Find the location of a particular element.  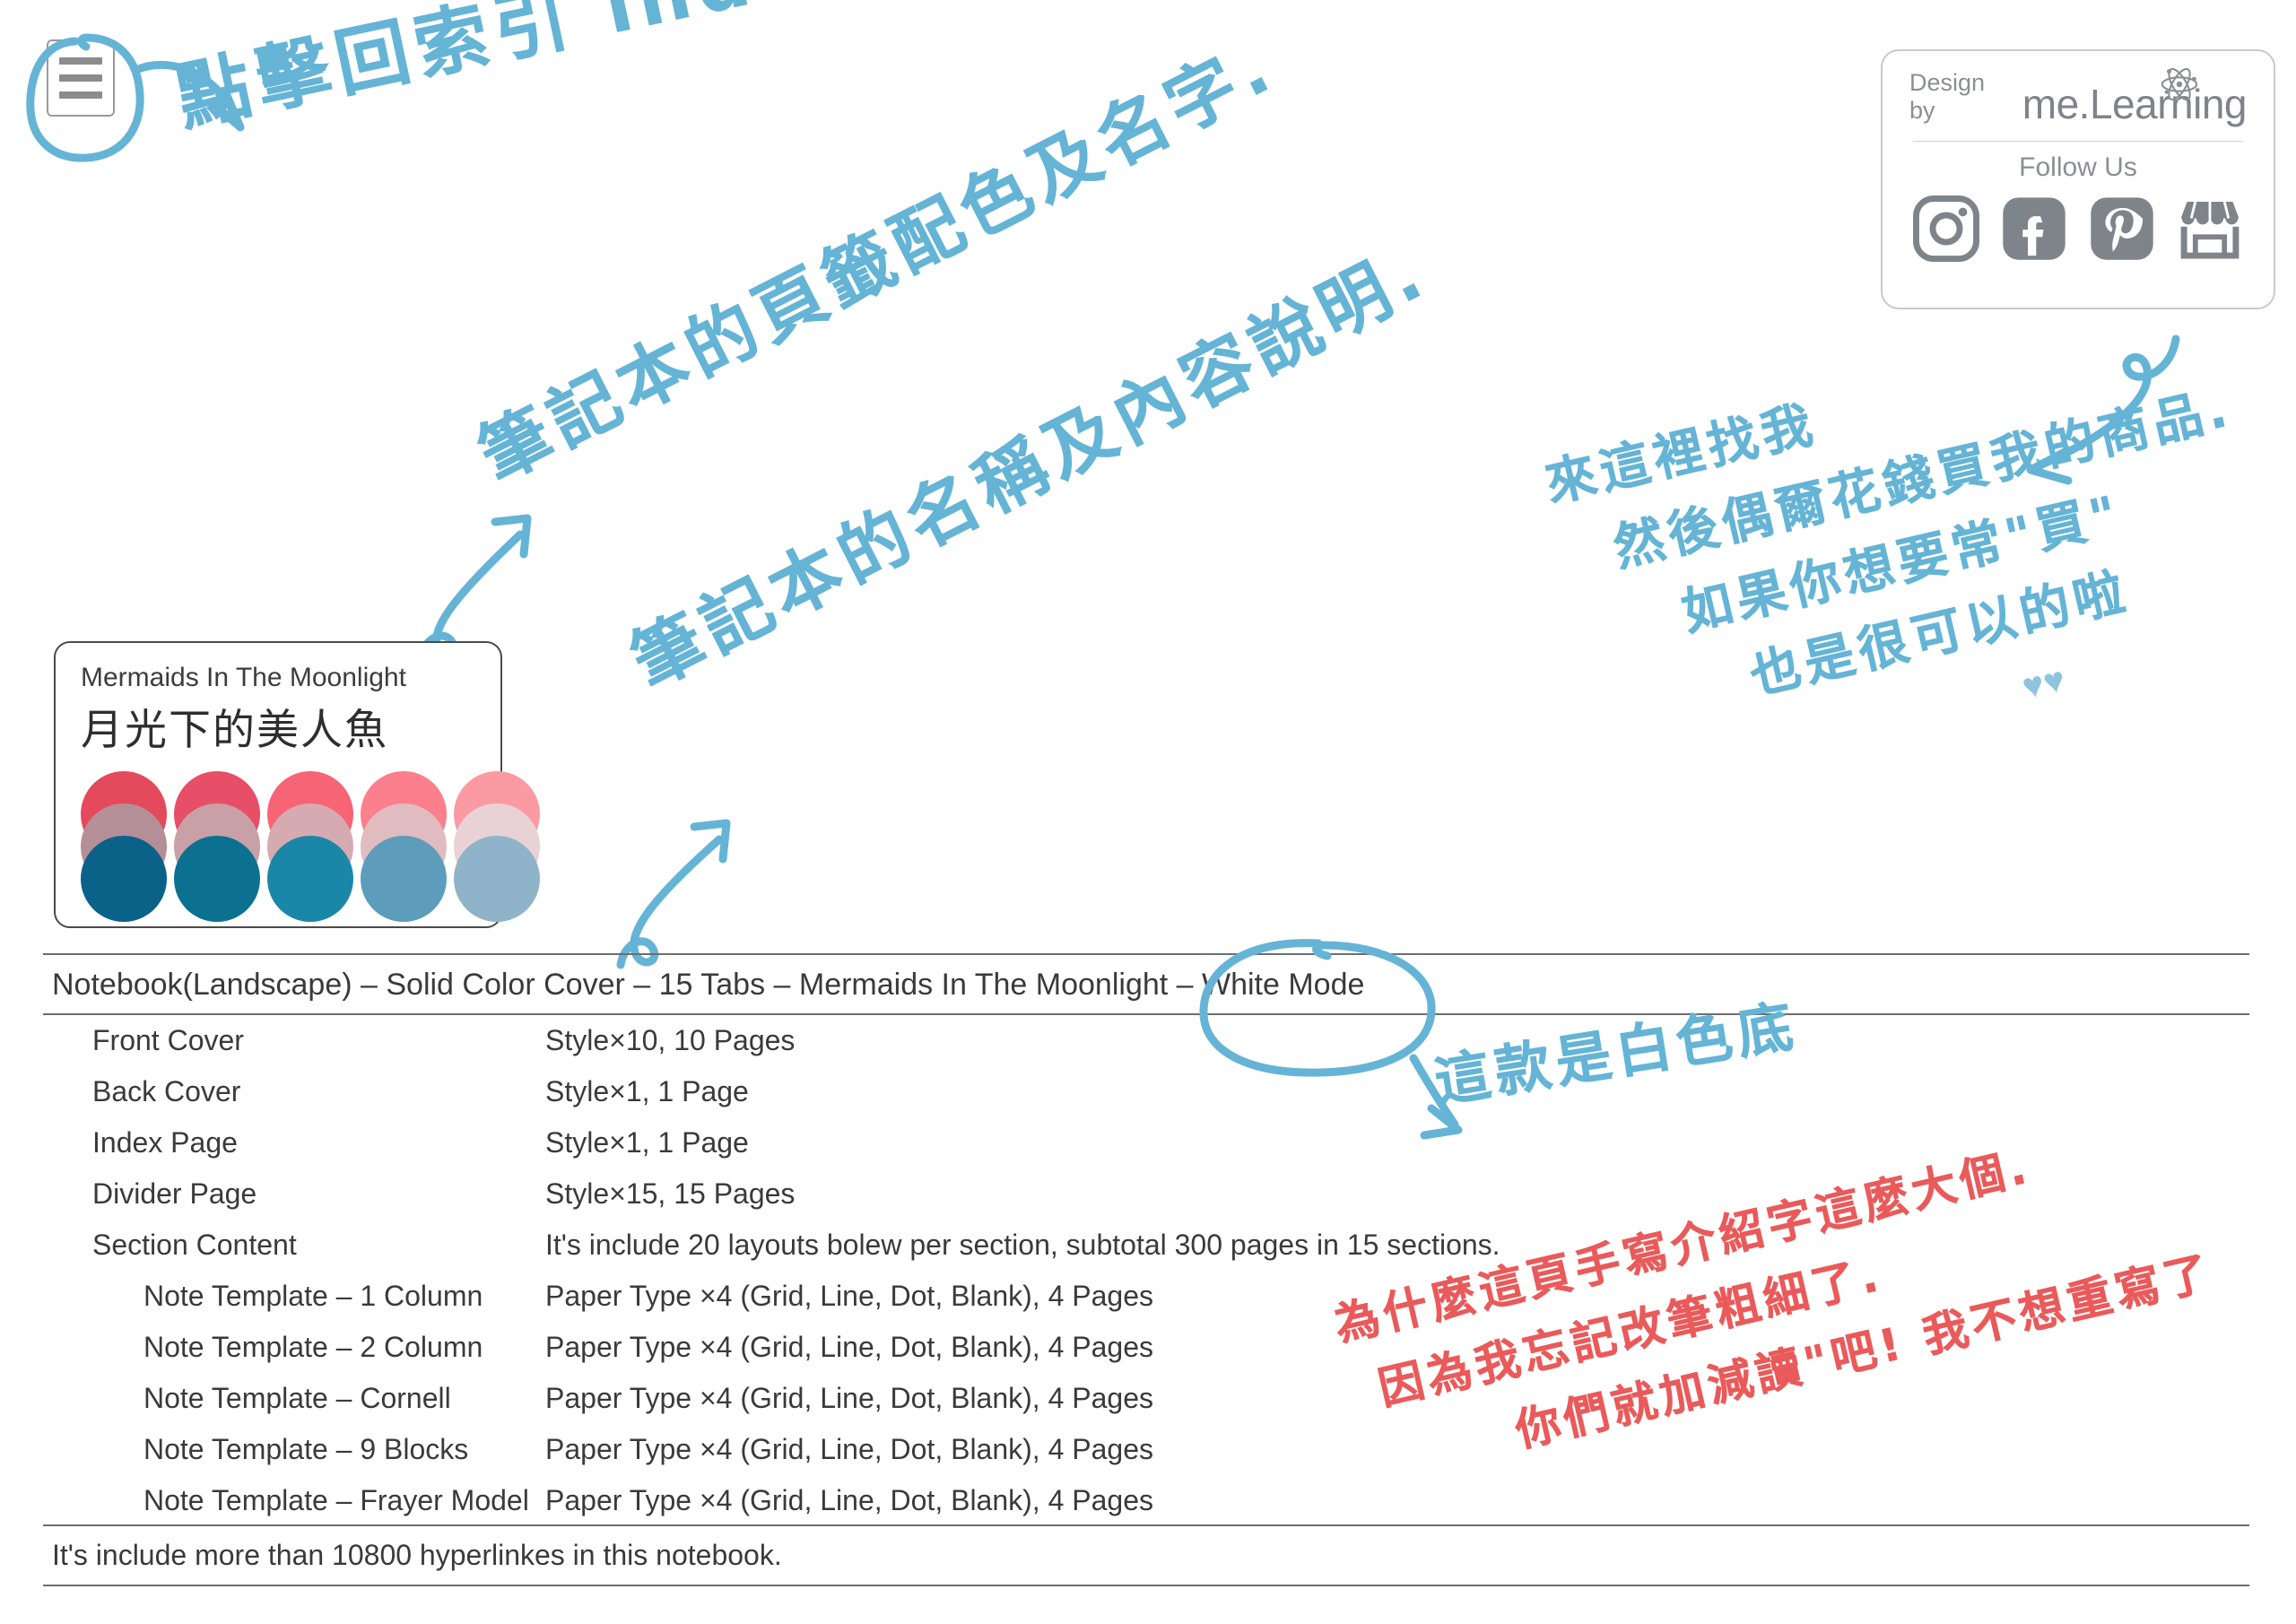

spec-row: Front Cover Style×10, 10 Pages is located at coordinates (1146, 1040).